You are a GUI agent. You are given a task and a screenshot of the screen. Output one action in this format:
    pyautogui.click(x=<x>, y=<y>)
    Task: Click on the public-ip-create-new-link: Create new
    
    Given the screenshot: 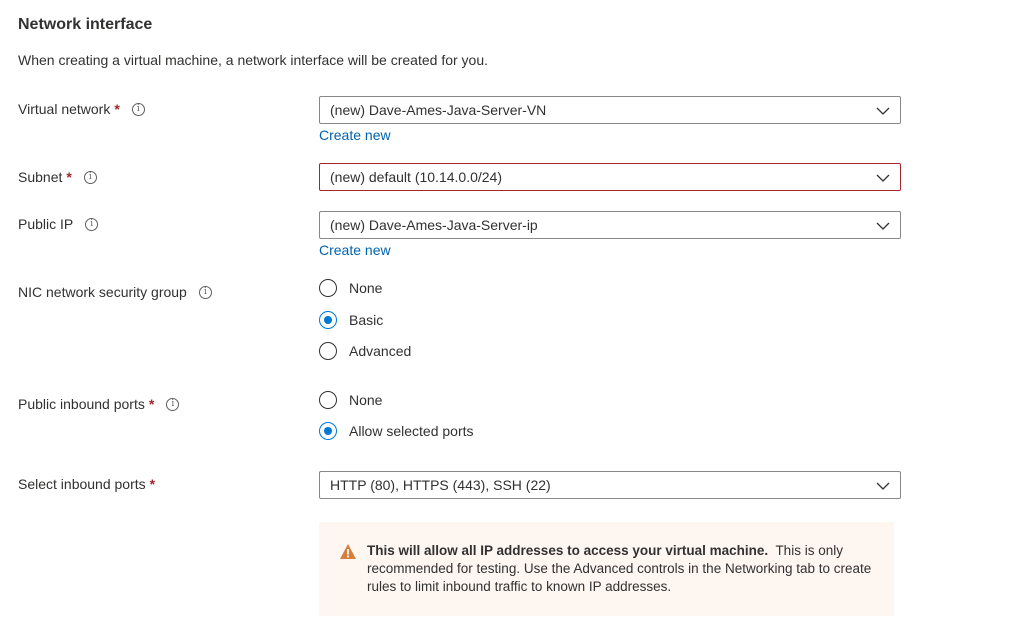 What is the action you would take?
    pyautogui.click(x=355, y=250)
    